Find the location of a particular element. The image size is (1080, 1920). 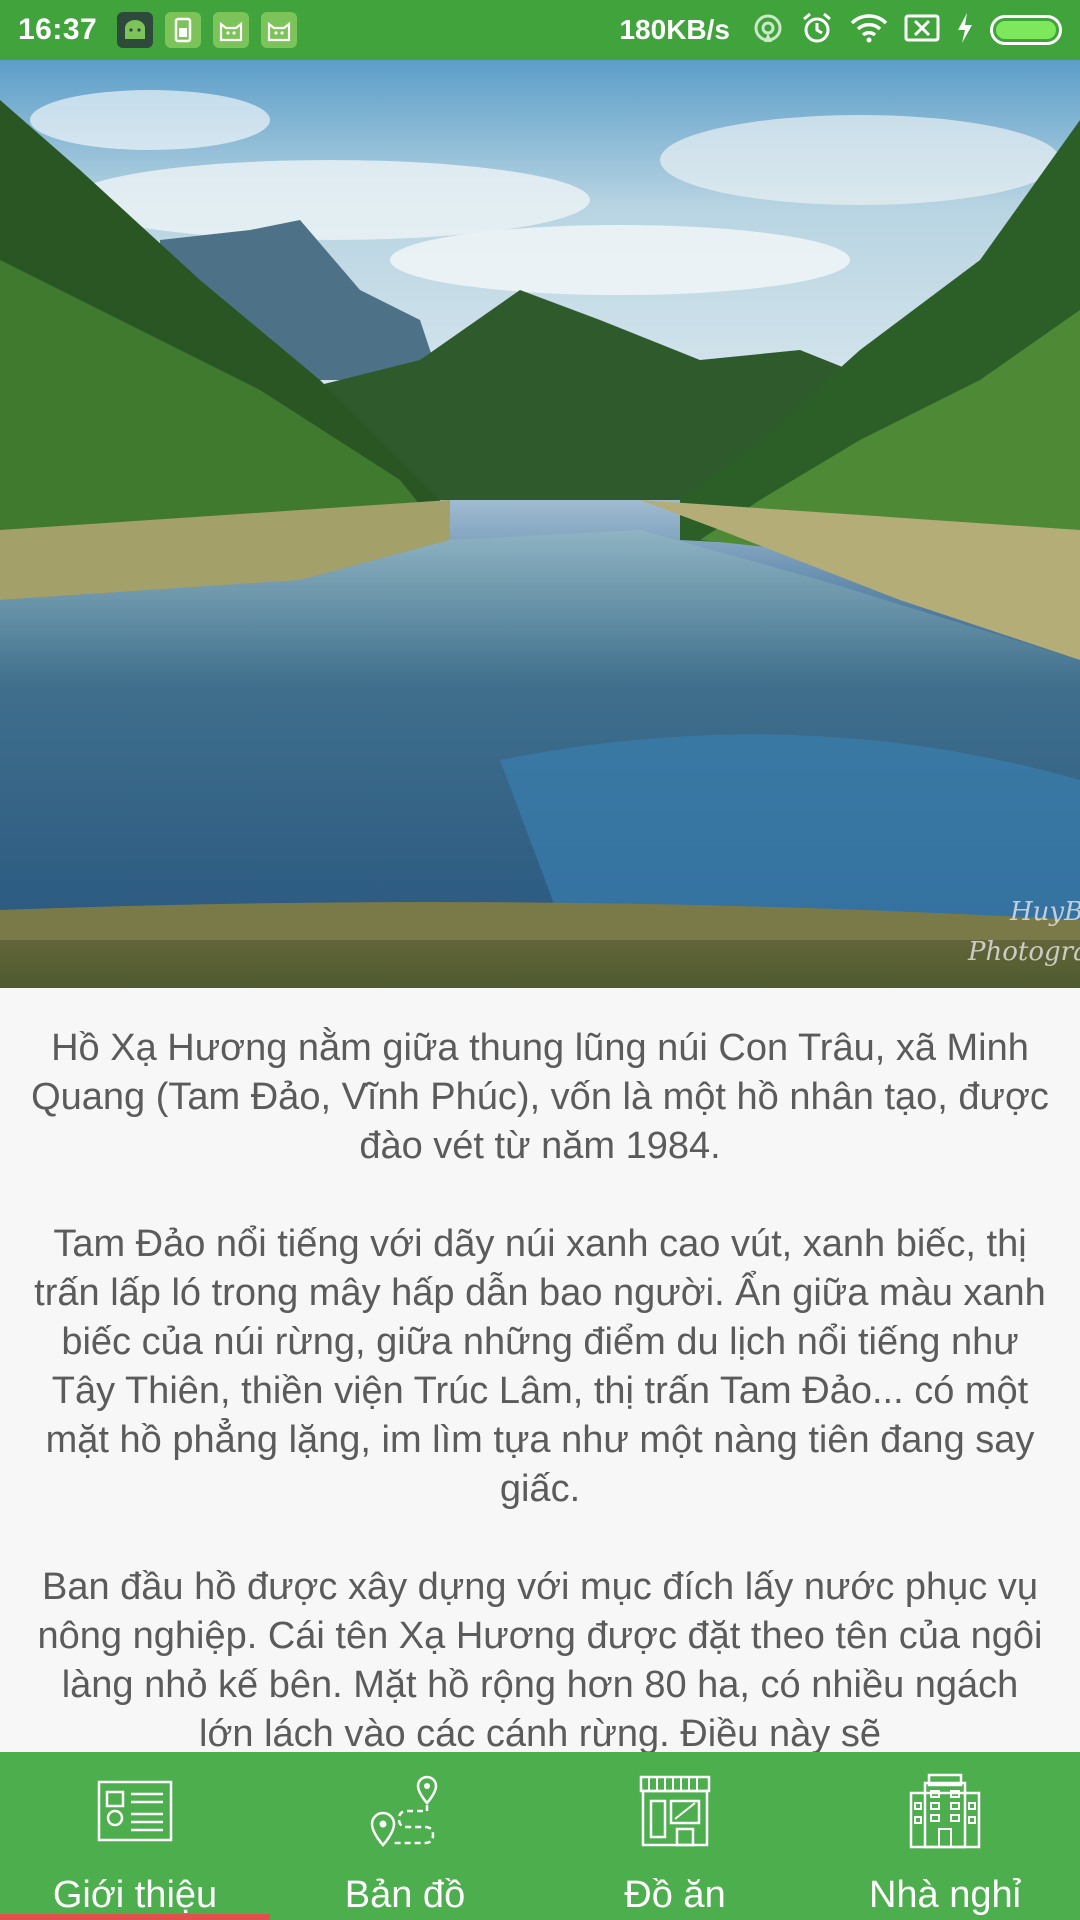

android-icon is located at coordinates (135, 30).